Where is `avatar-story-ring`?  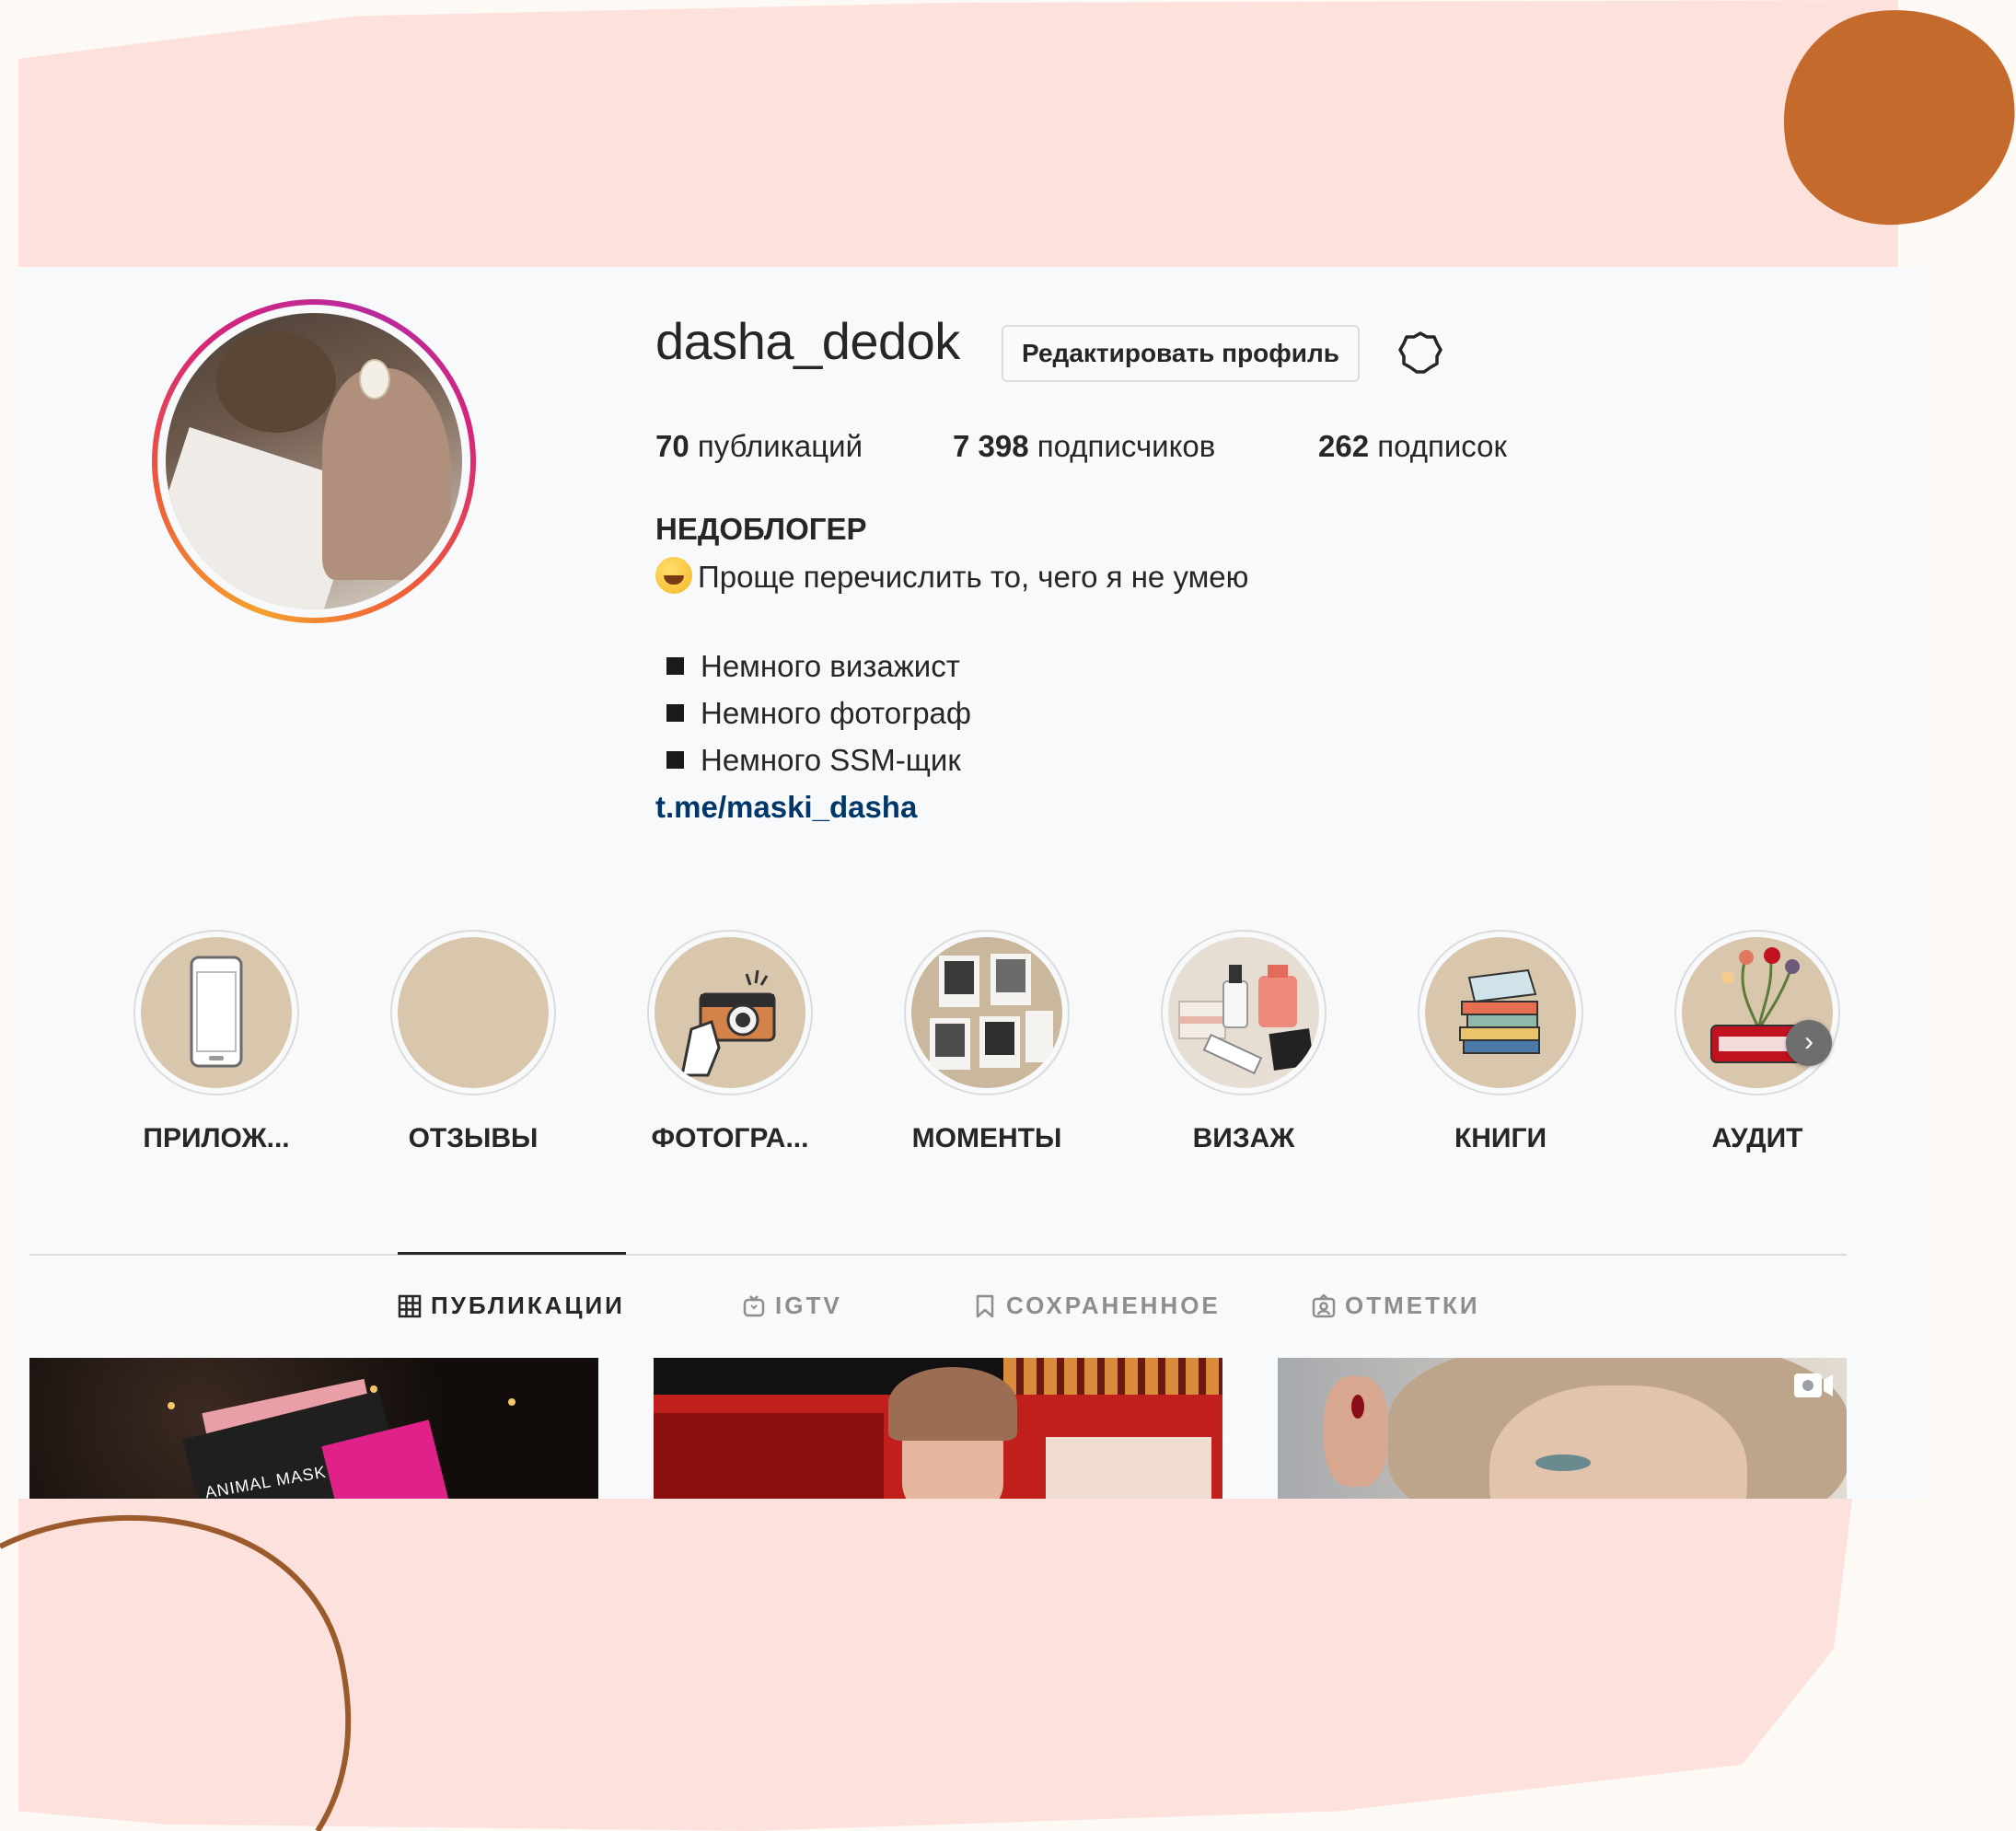
avatar-story-ring is located at coordinates (314, 461).